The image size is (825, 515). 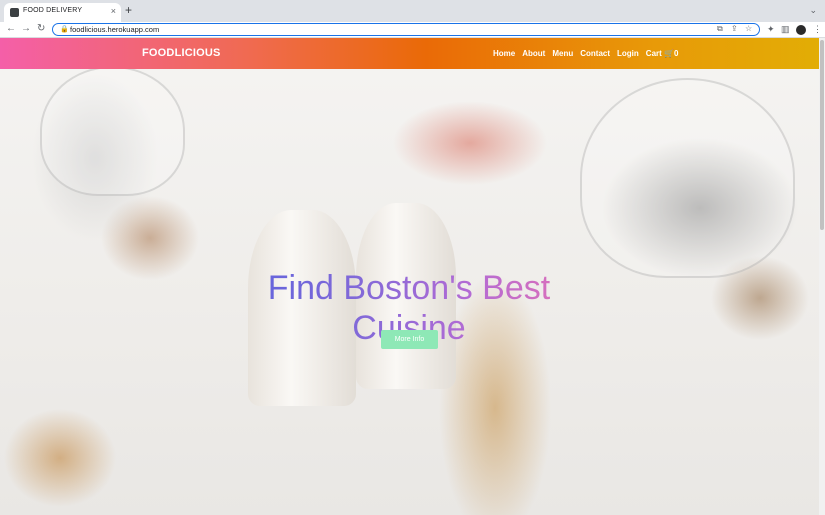 I want to click on address-bar: 🔒 foodlicious.herokuapp.com ⧉ ⇪ ☆, so click(x=406, y=29).